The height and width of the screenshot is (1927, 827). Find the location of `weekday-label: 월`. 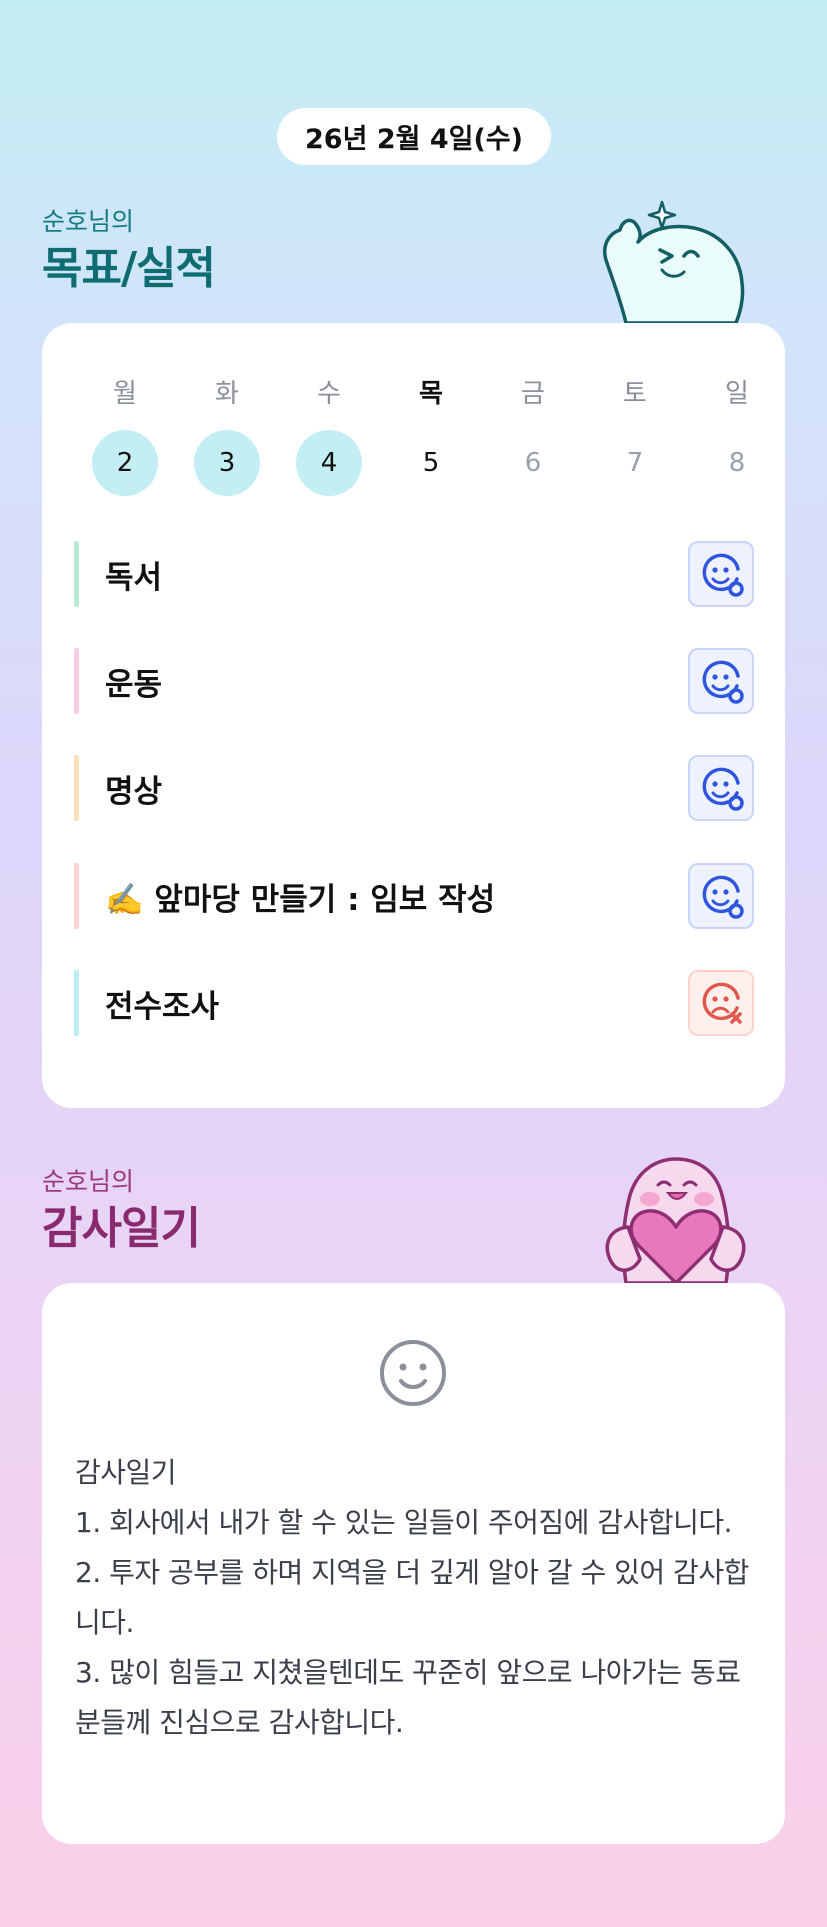

weekday-label: 월 is located at coordinates (125, 394).